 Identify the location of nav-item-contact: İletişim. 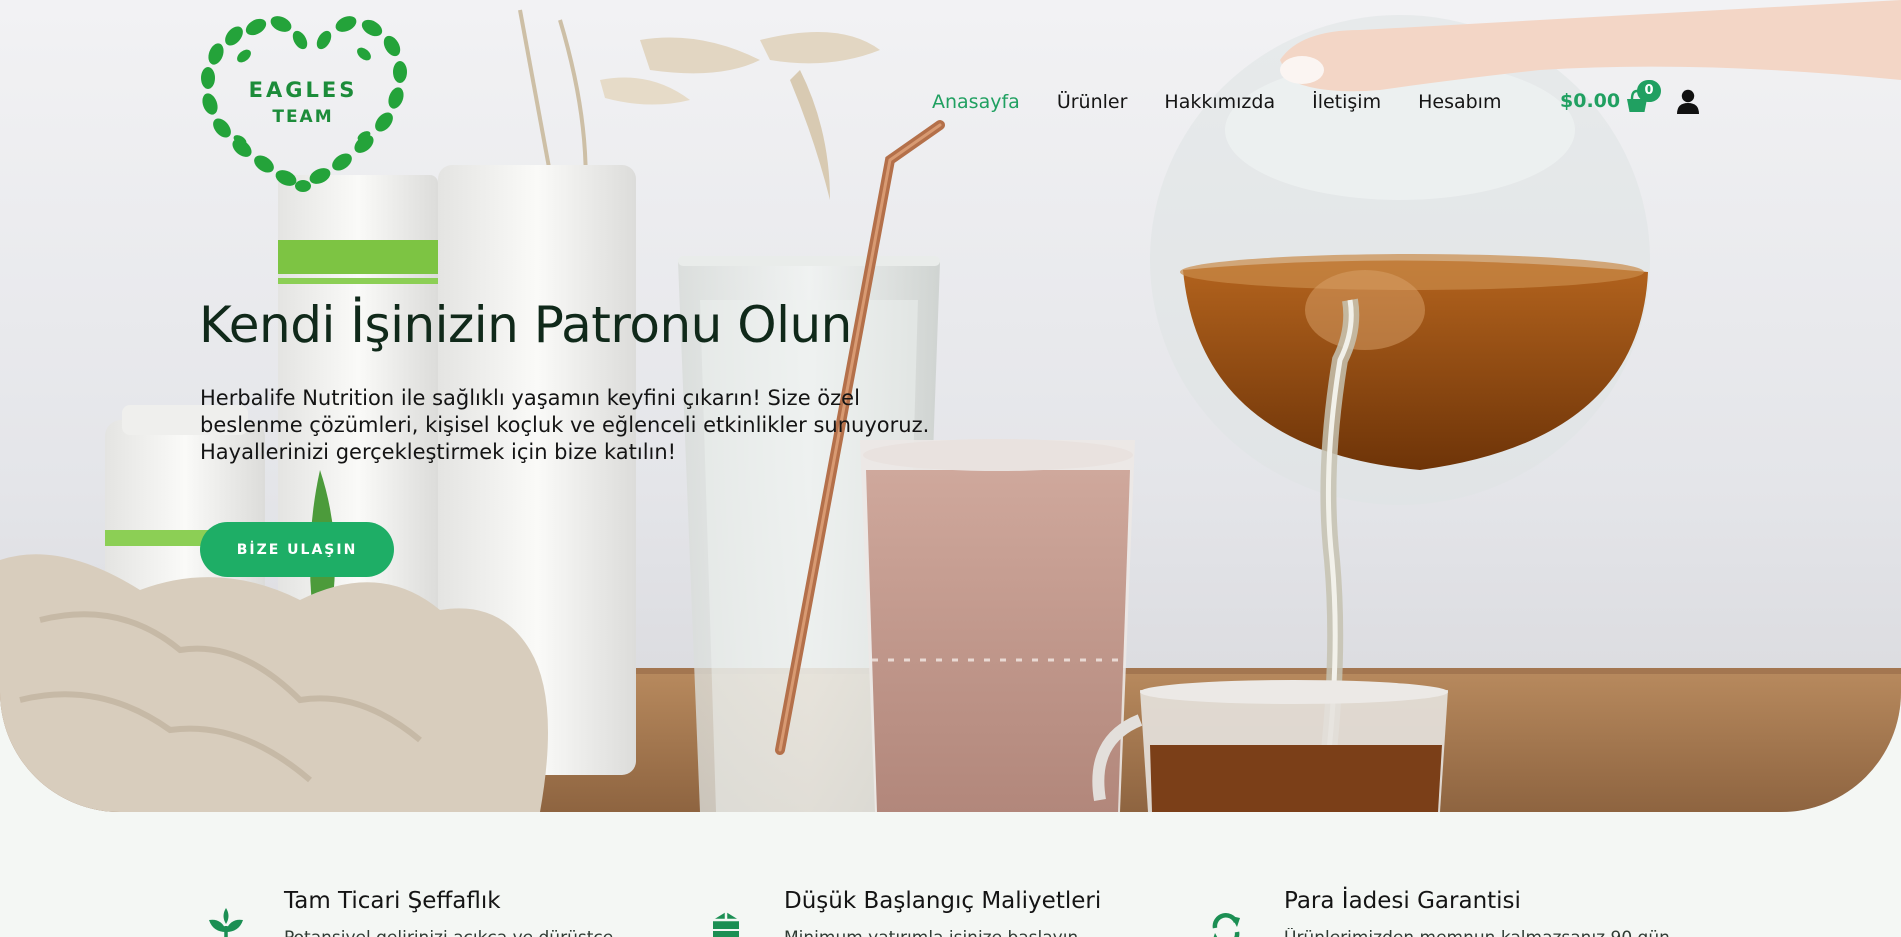
(1346, 102).